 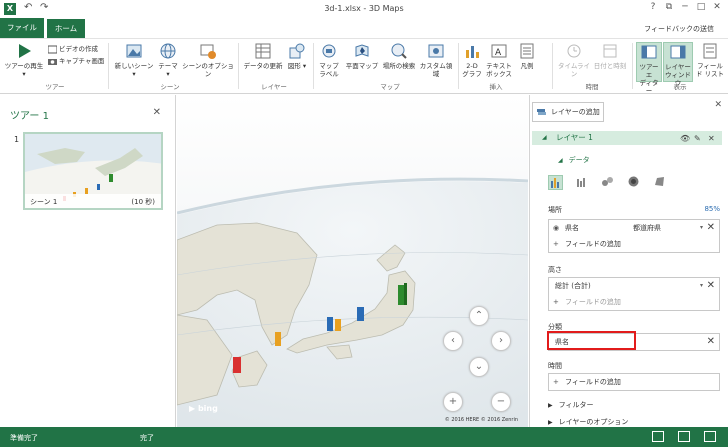 I want to click on maximize-button: □, so click(x=701, y=7).